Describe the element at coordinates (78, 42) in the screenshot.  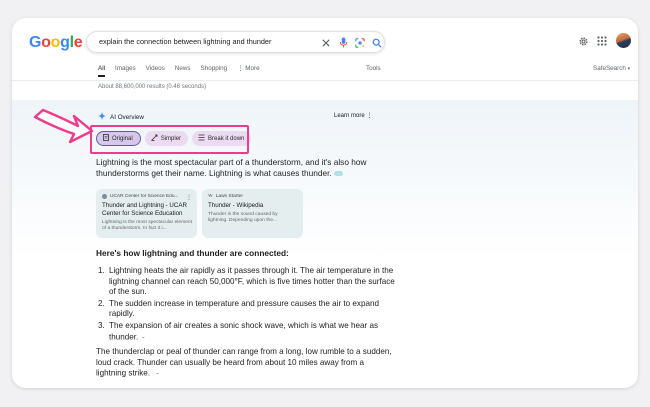
I see `logo-letter: e` at that location.